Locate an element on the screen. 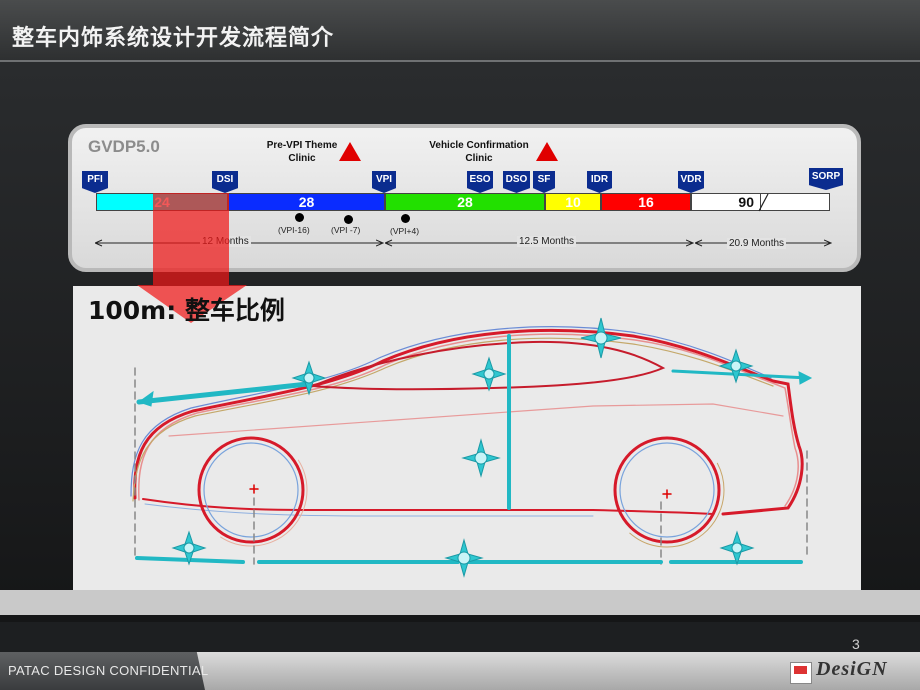  design-logo: DesiGN is located at coordinates (852, 672).